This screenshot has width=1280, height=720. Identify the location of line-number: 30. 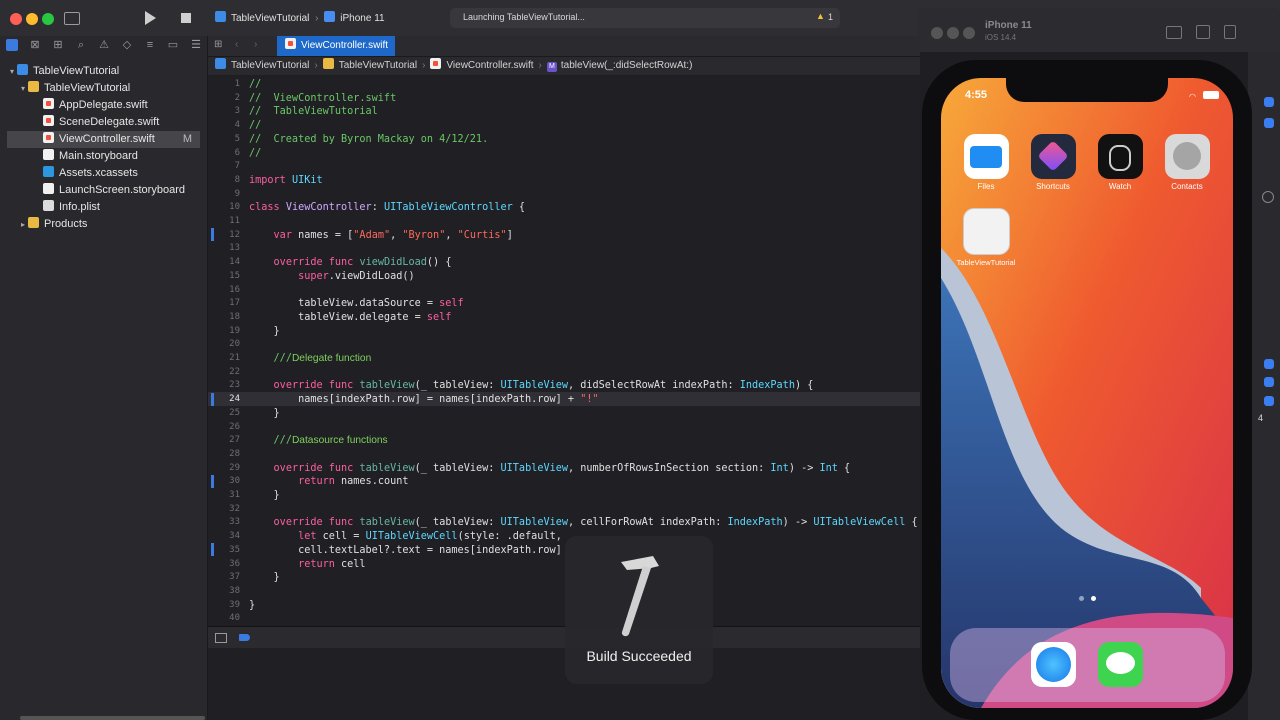
(224, 481).